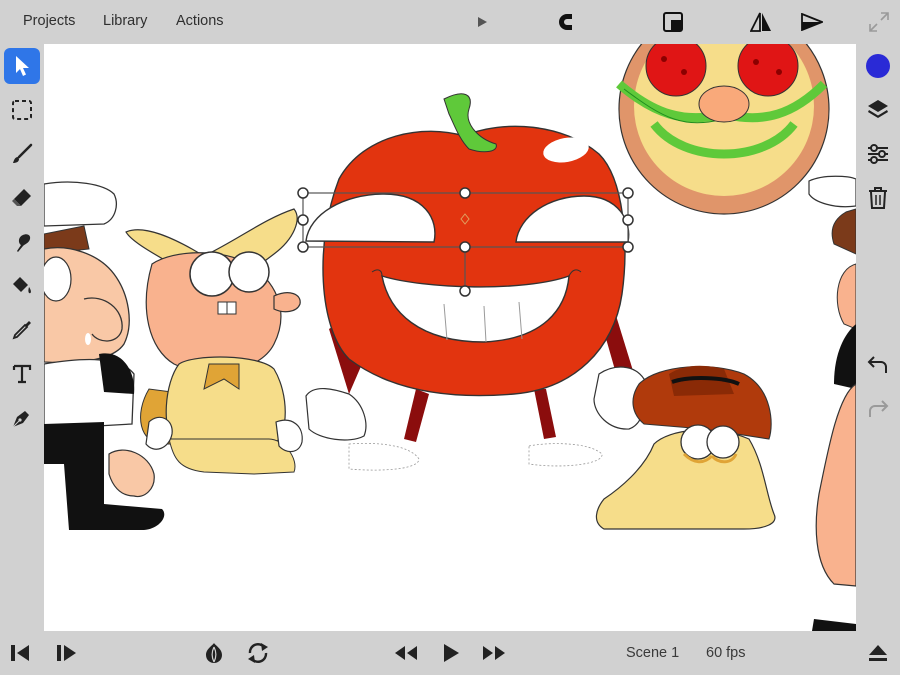 The image size is (900, 675). What do you see at coordinates (878, 410) in the screenshot?
I see `redo-icon` at bounding box center [878, 410].